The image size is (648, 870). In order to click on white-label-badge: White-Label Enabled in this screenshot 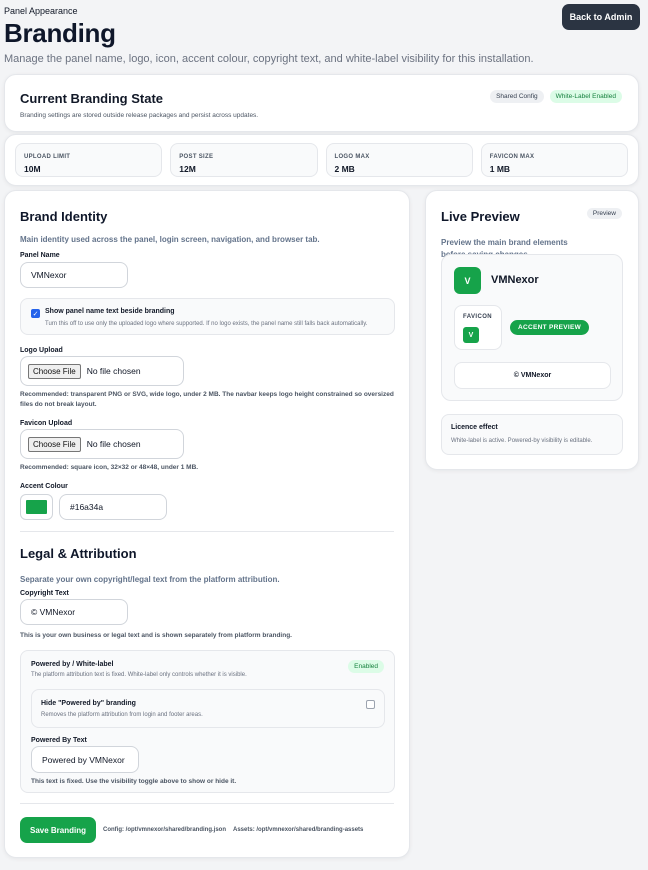, I will do `click(585, 96)`.